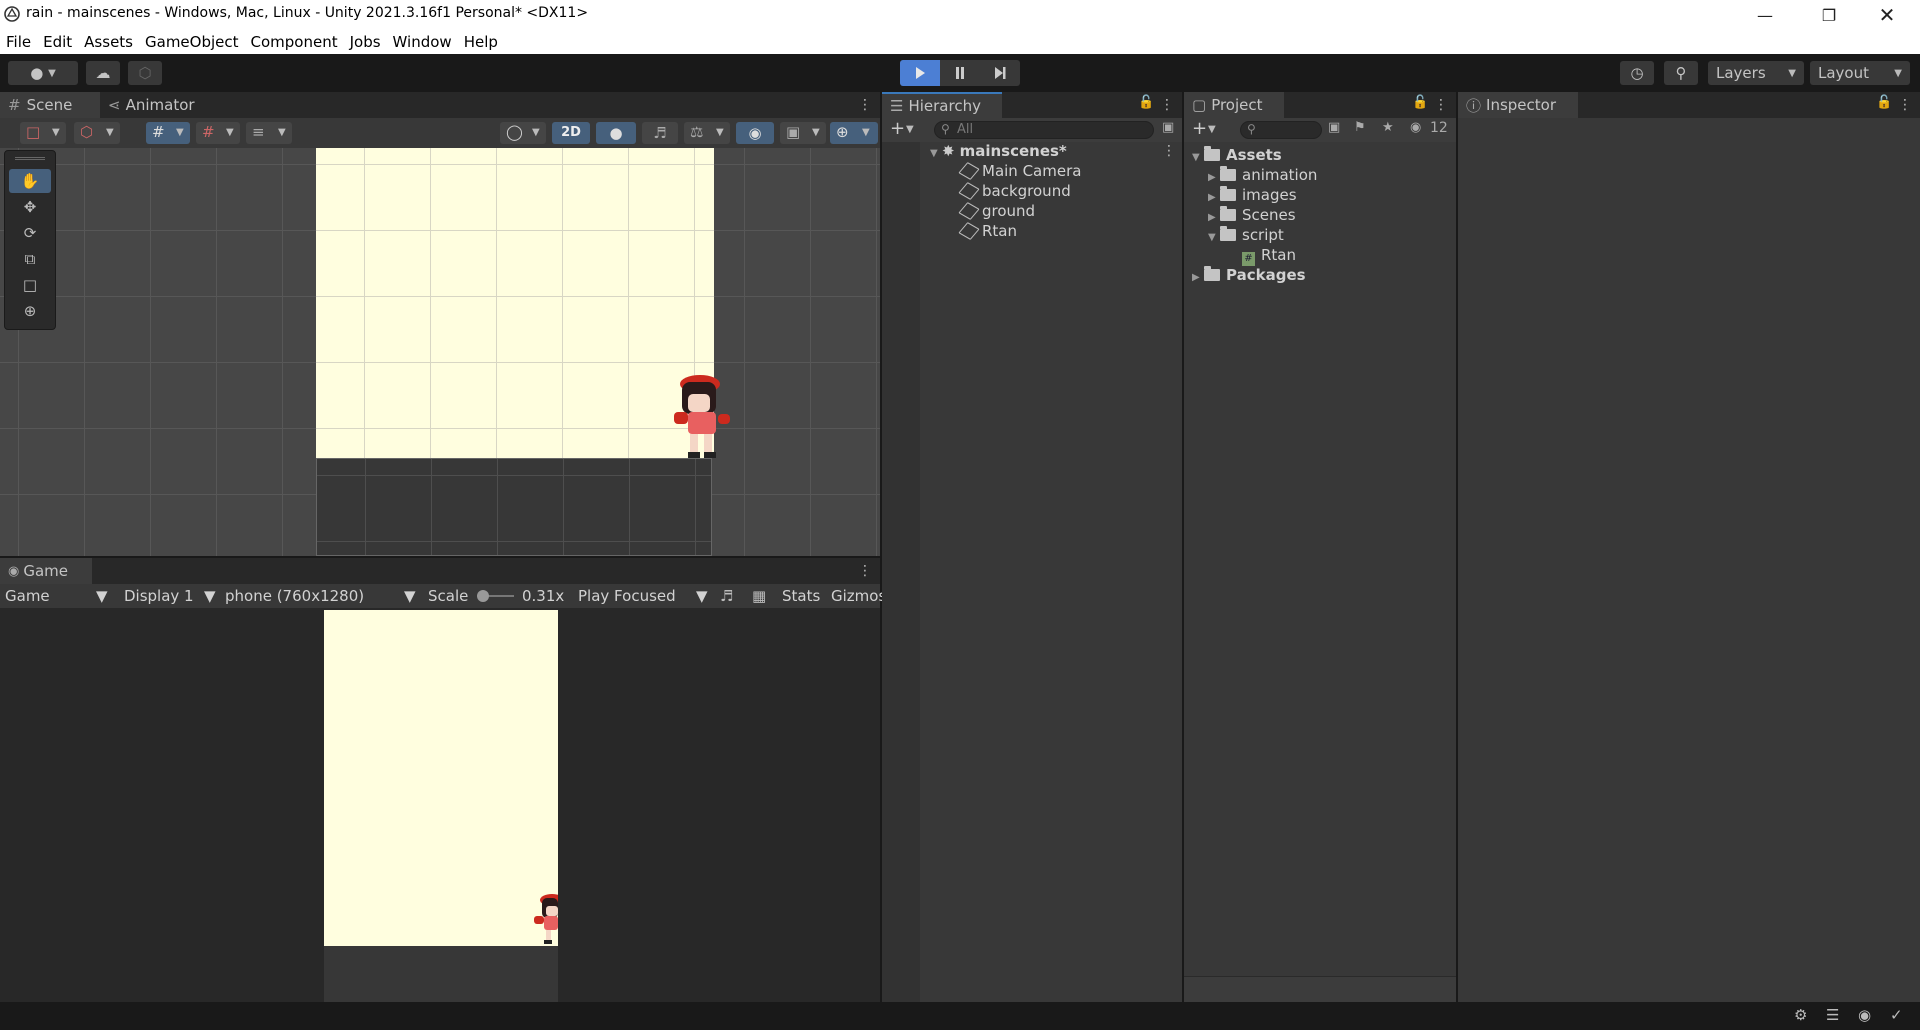 The height and width of the screenshot is (1030, 1920). I want to click on resolution-select: phone (760x1280), so click(294, 596).